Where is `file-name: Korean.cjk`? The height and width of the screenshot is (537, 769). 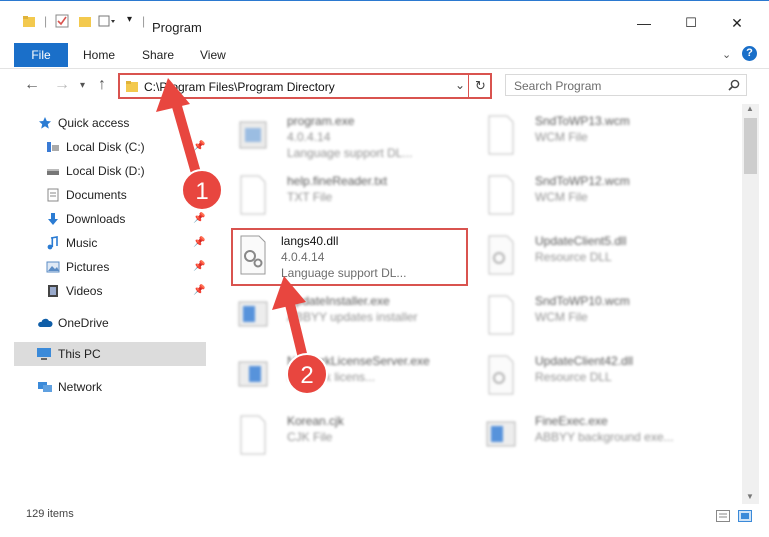
file-name: Korean.cjk is located at coordinates (315, 421).